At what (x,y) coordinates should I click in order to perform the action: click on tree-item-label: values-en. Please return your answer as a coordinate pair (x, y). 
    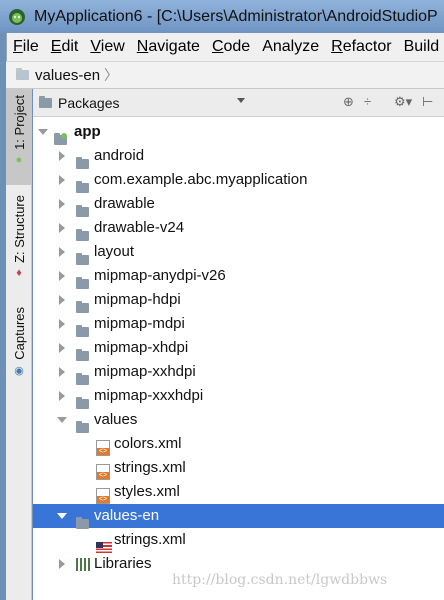
    Looking at the image, I should click on (127, 515).